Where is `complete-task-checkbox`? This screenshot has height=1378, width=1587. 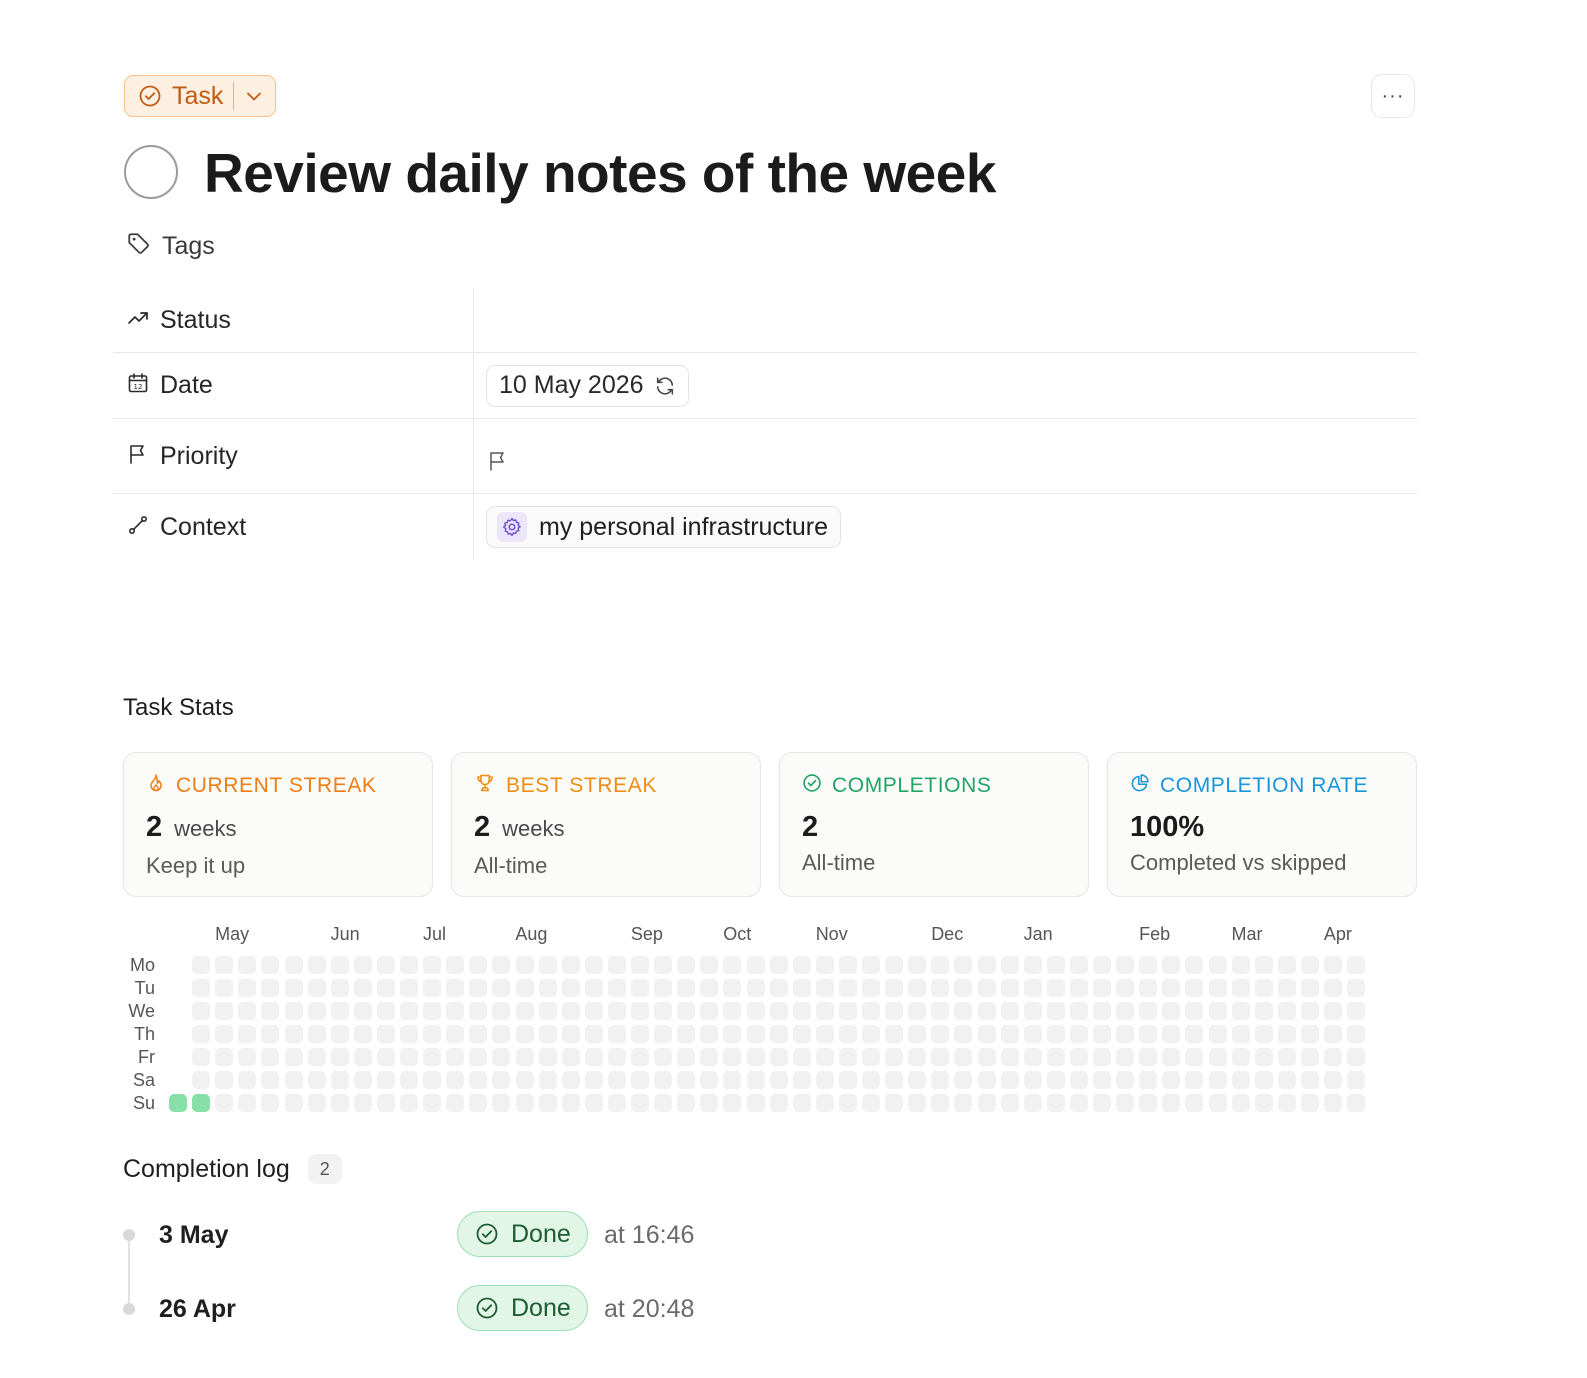
complete-task-checkbox is located at coordinates (151, 172).